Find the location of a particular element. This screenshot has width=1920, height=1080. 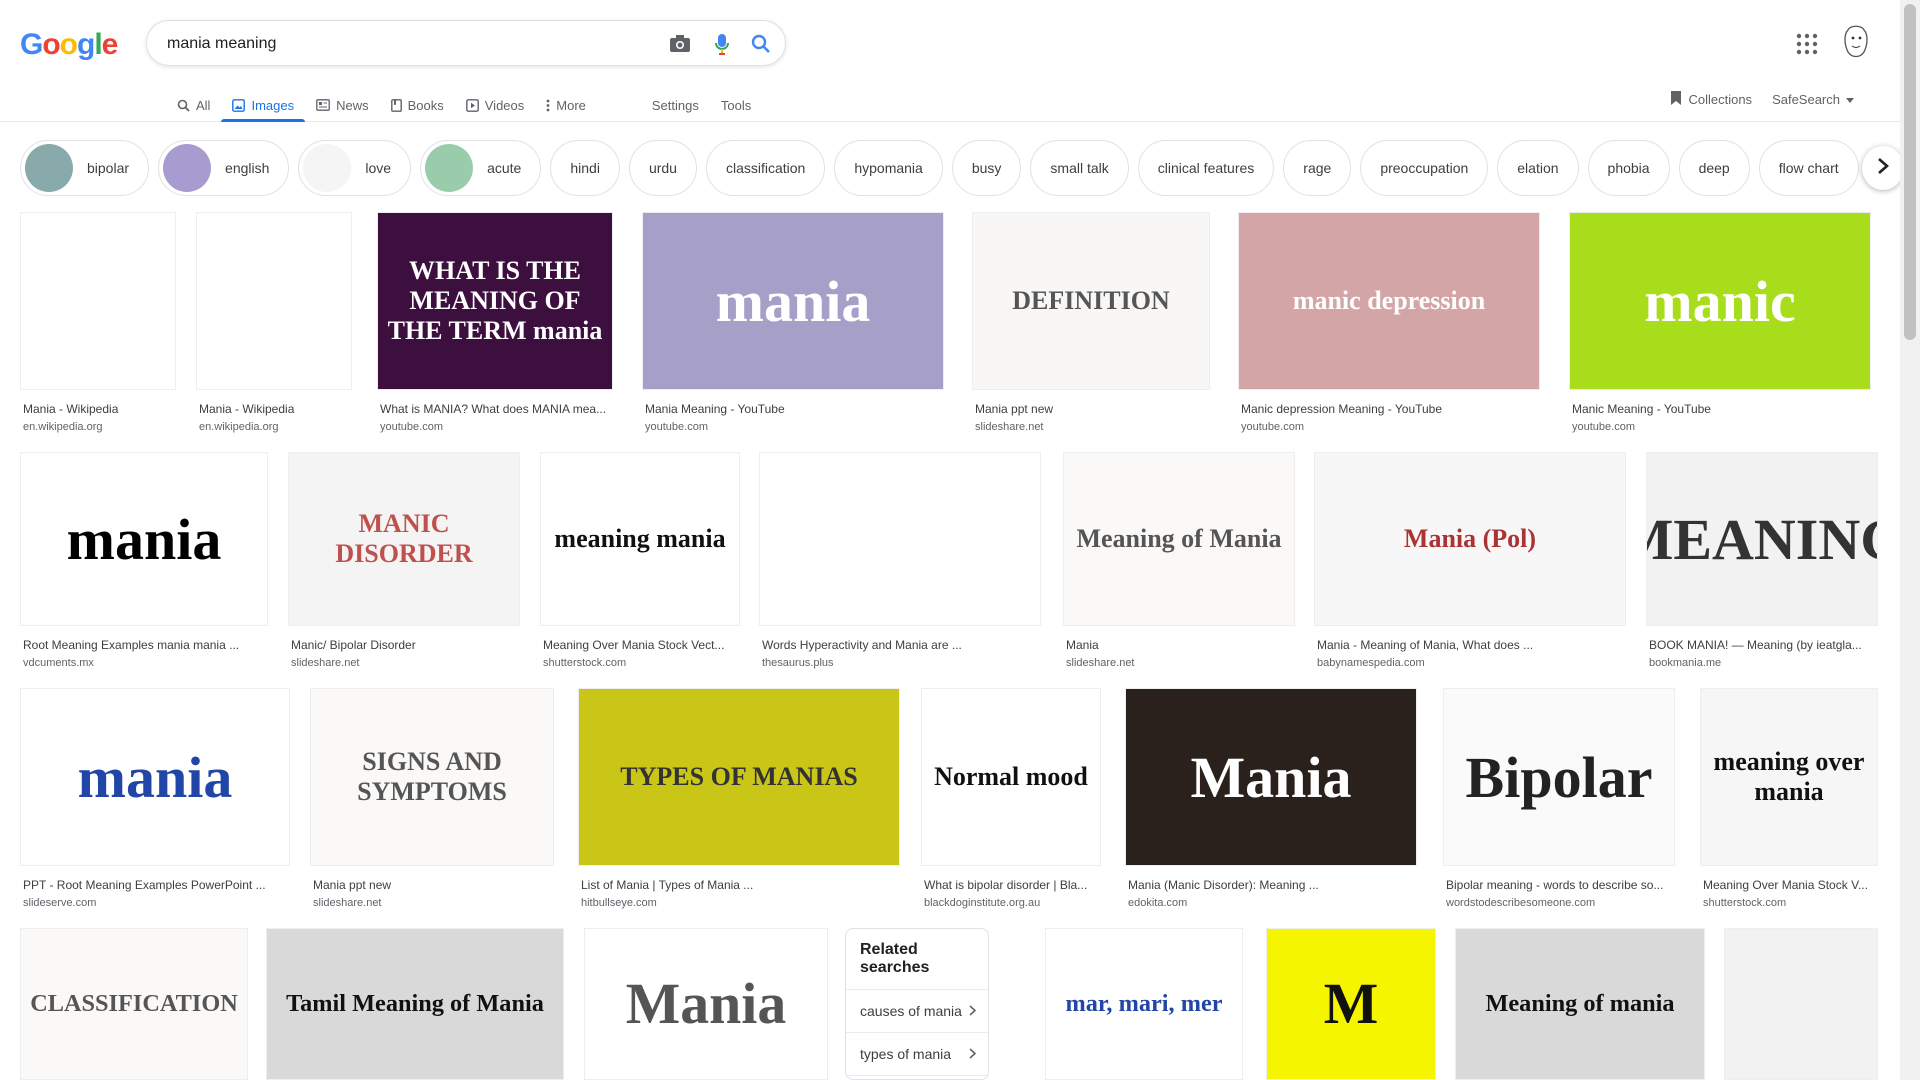

tab-books: Books is located at coordinates (417, 105).